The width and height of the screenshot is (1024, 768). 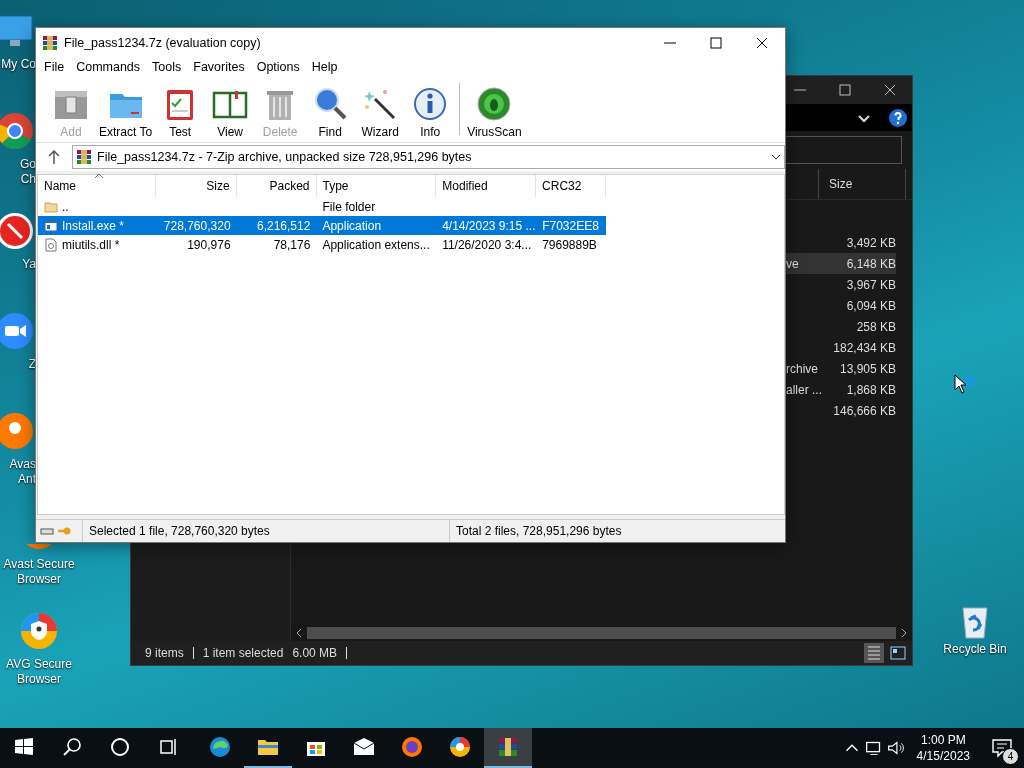 What do you see at coordinates (276, 186) in the screenshot?
I see `column-header: Packed` at bounding box center [276, 186].